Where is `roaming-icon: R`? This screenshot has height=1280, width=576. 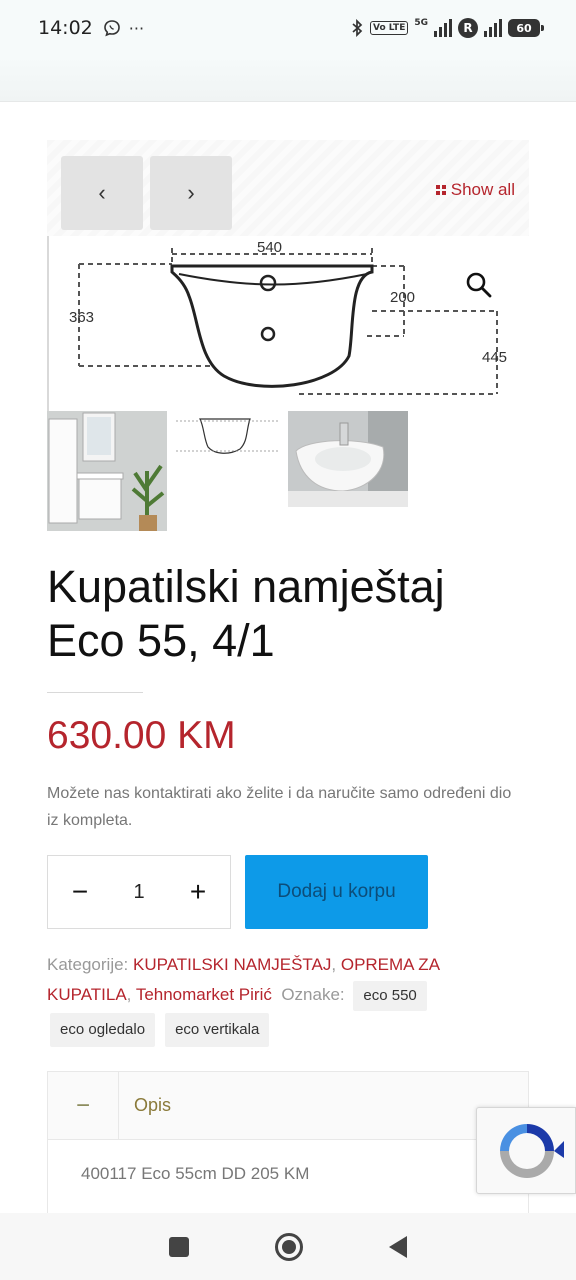
roaming-icon: R is located at coordinates (468, 28).